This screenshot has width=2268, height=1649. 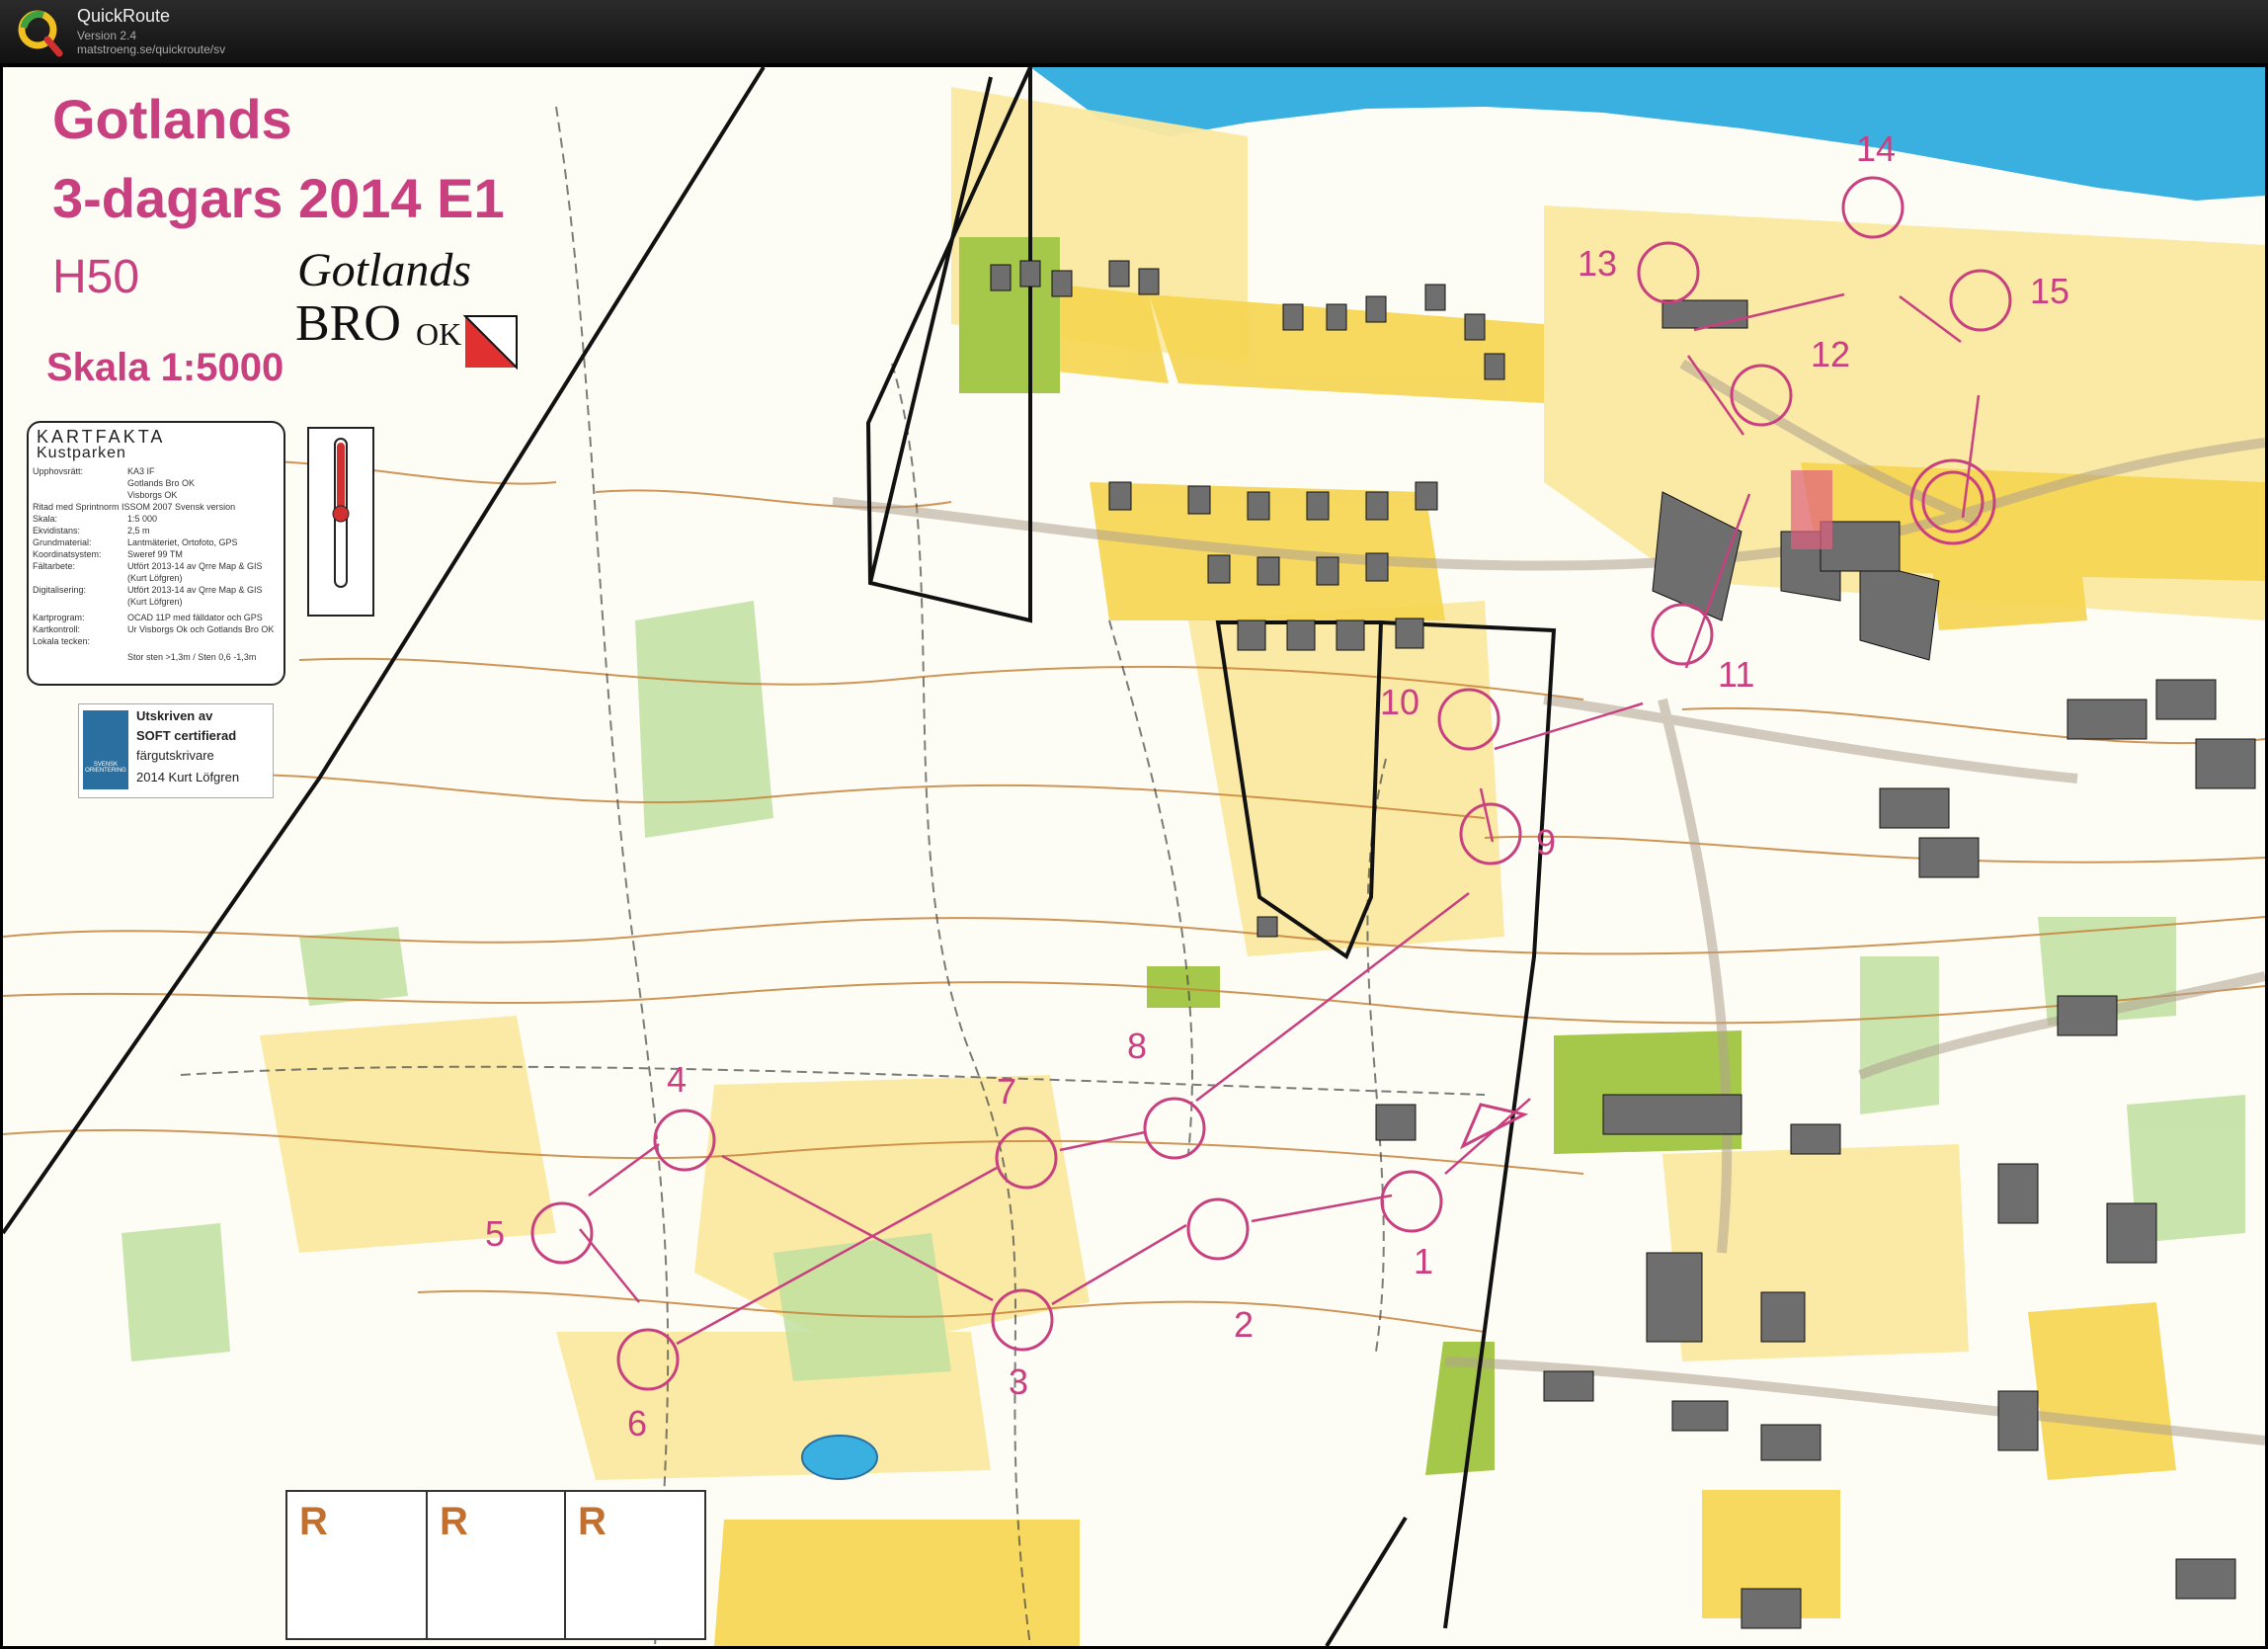 What do you see at coordinates (1019, 1381) in the screenshot?
I see `control-number: 3` at bounding box center [1019, 1381].